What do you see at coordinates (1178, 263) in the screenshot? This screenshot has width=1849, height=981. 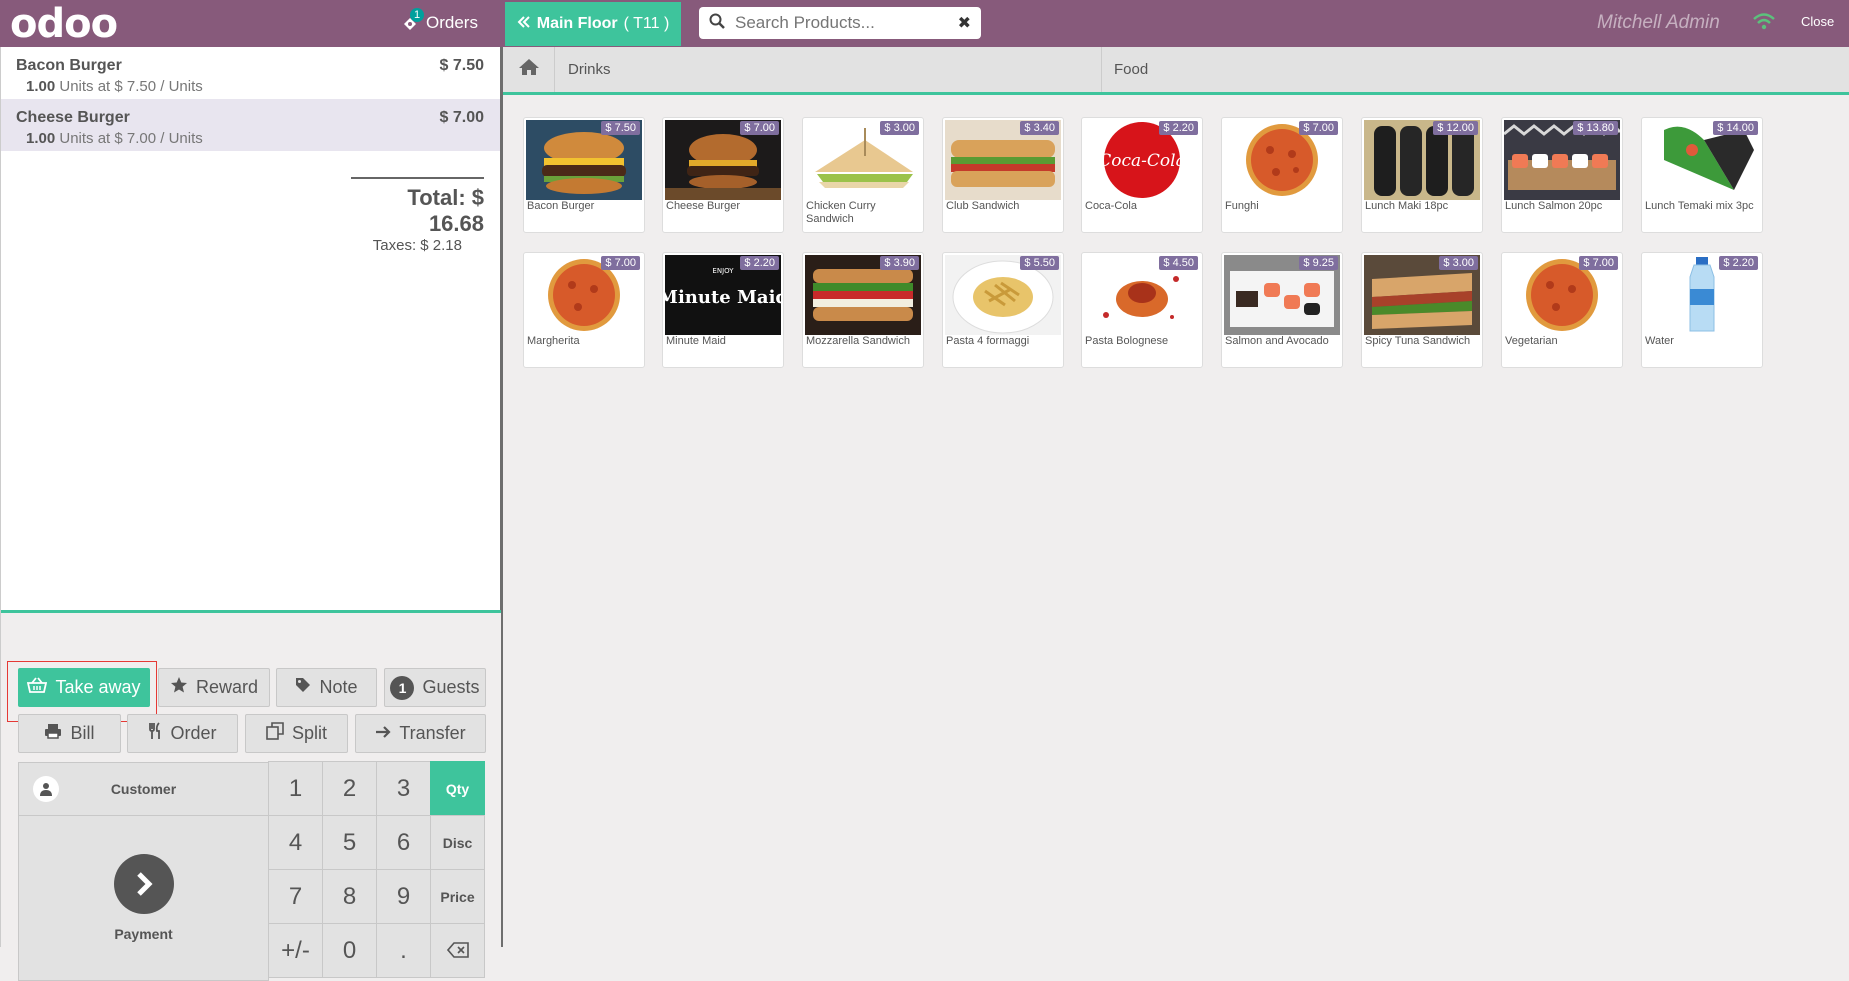 I see `product-price: $ 4.50` at bounding box center [1178, 263].